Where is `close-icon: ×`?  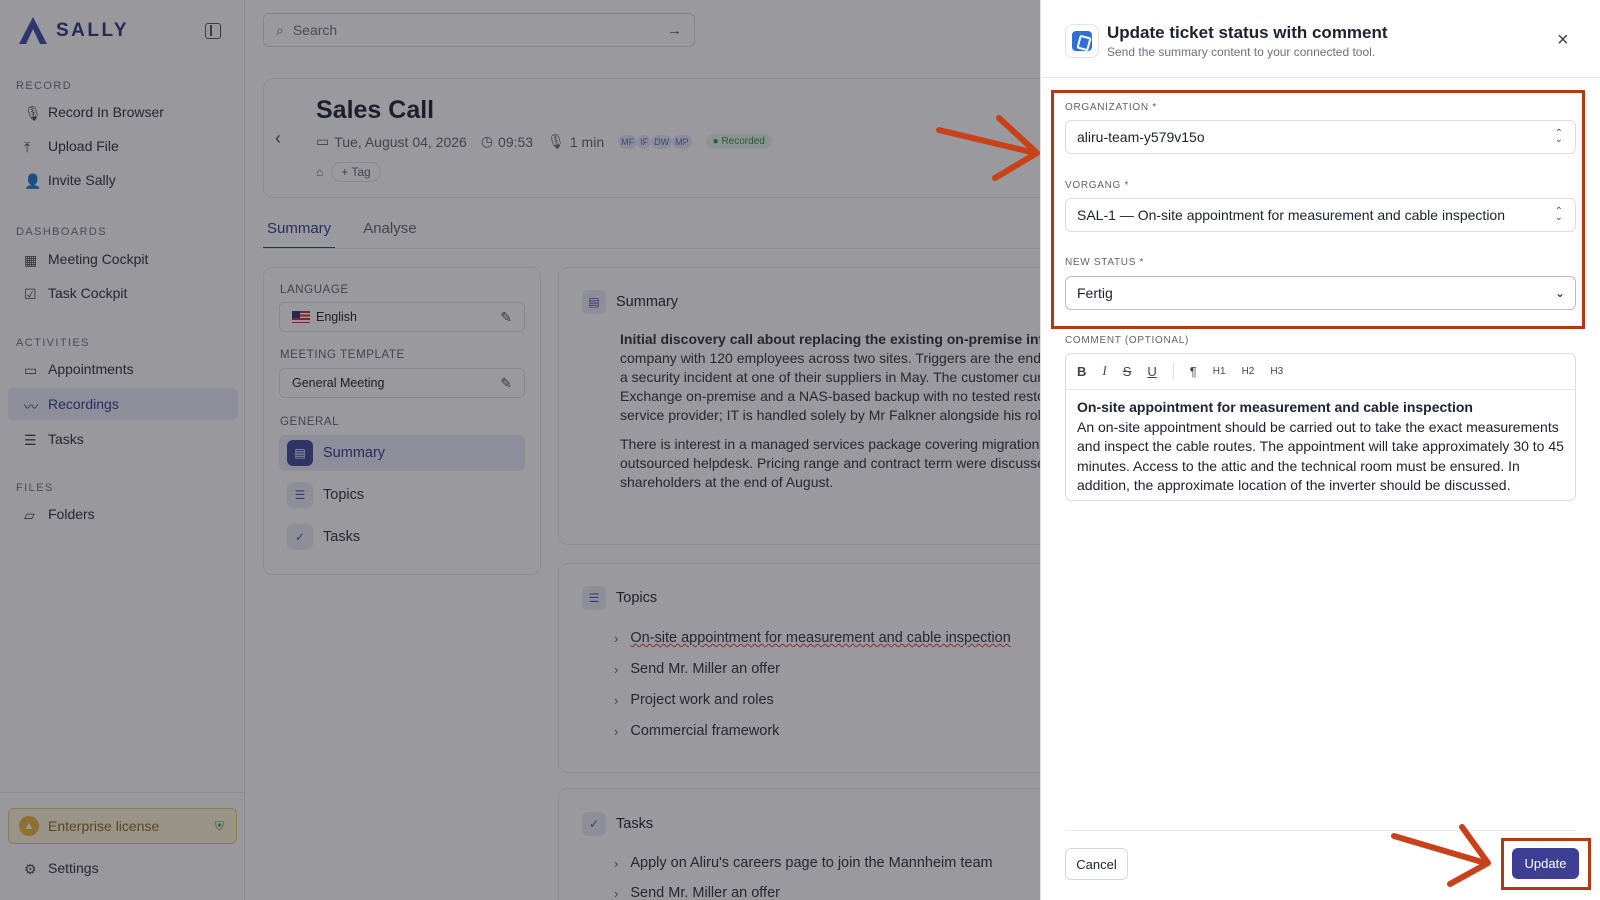 close-icon: × is located at coordinates (1563, 40).